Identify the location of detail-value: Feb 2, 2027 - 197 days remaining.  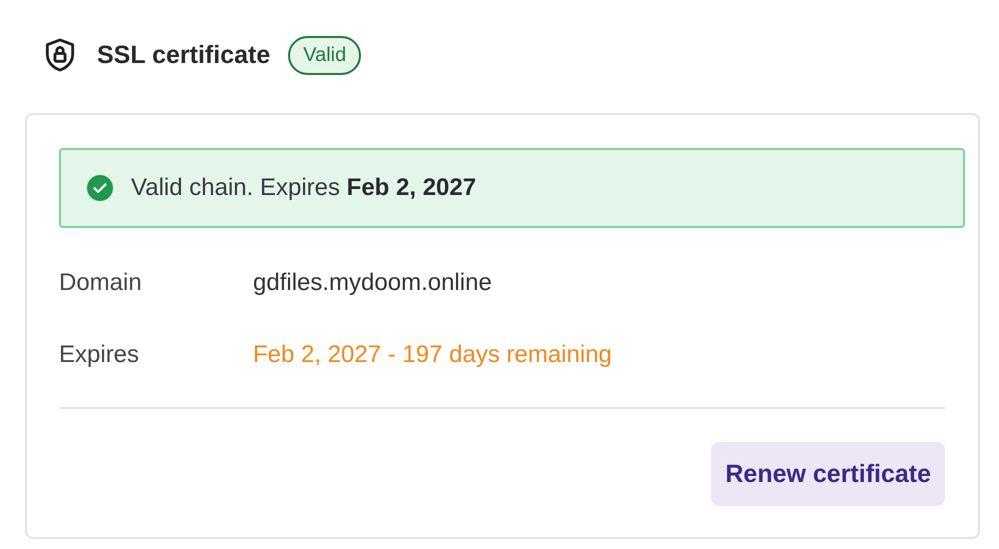
(433, 355).